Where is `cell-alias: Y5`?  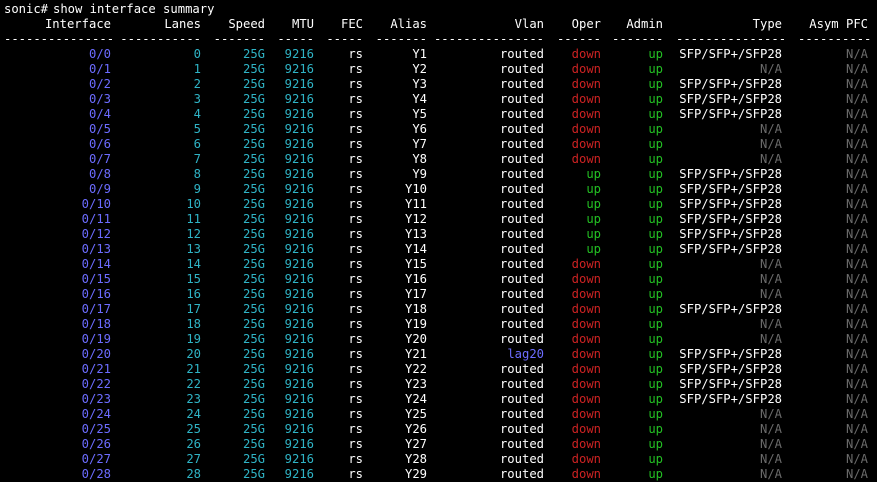
cell-alias: Y5 is located at coordinates (419, 114).